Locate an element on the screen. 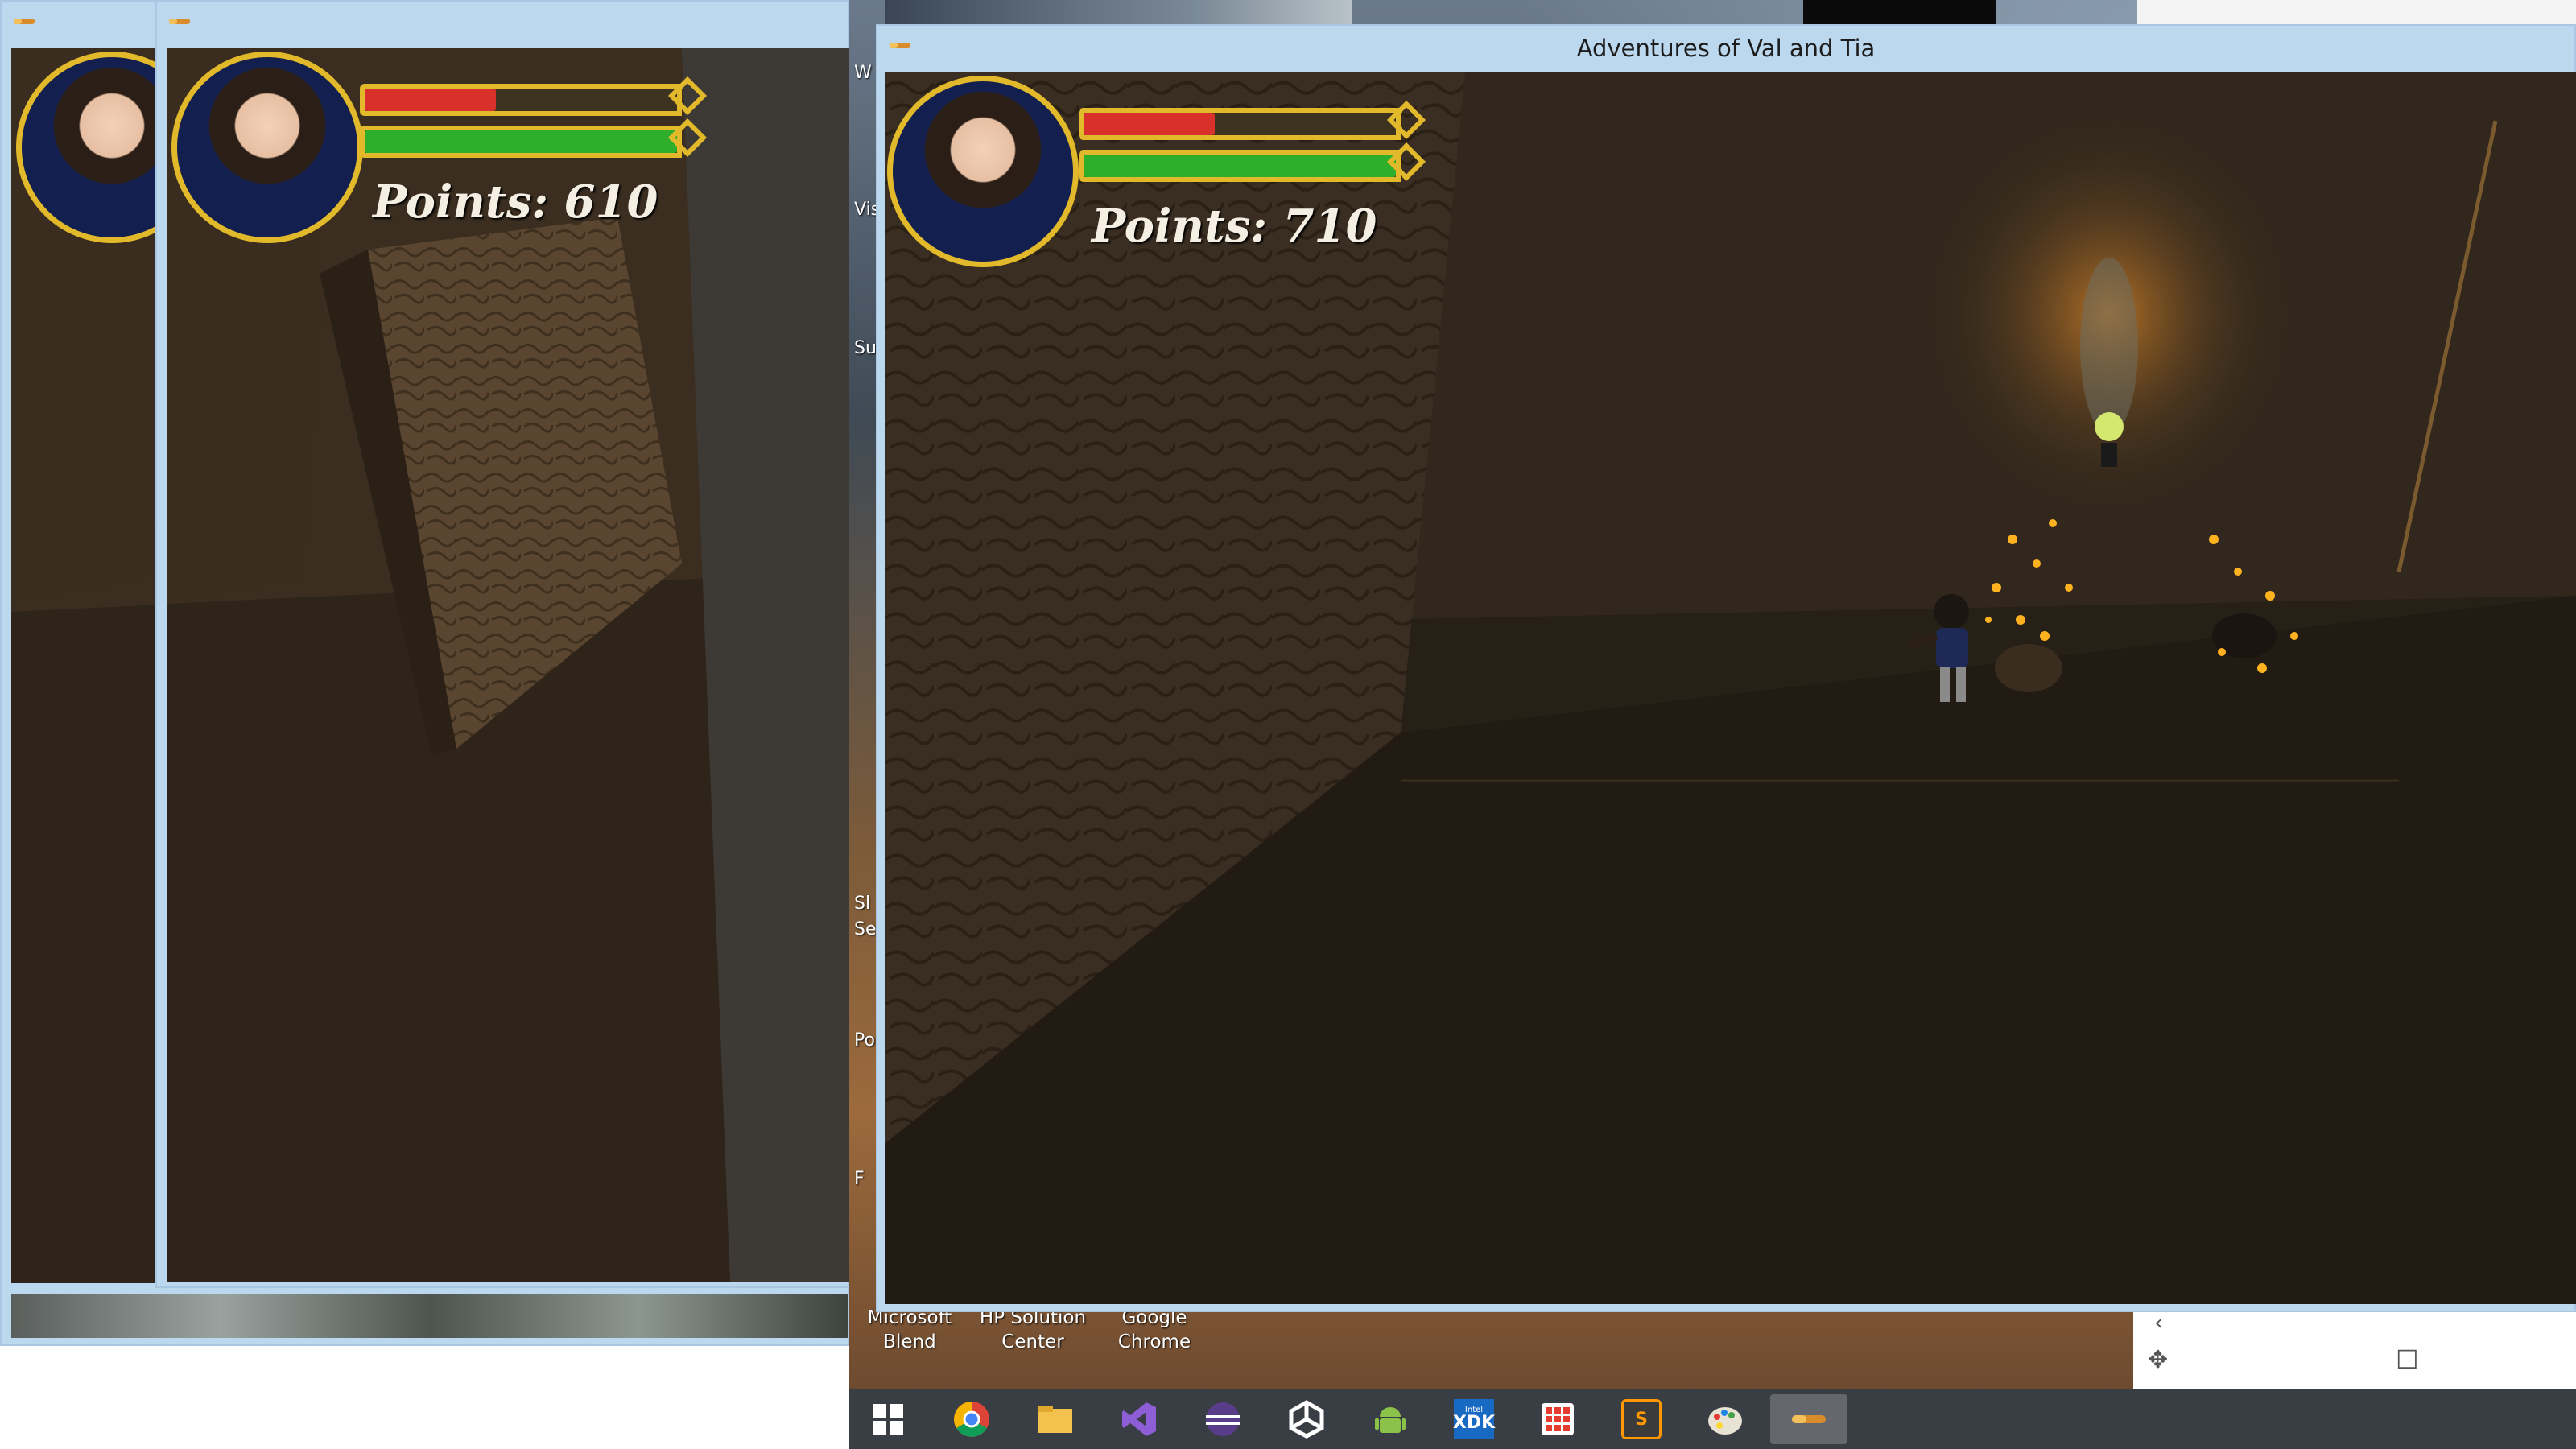 This screenshot has height=1449, width=2576. game-app-icon is located at coordinates (1809, 1419).